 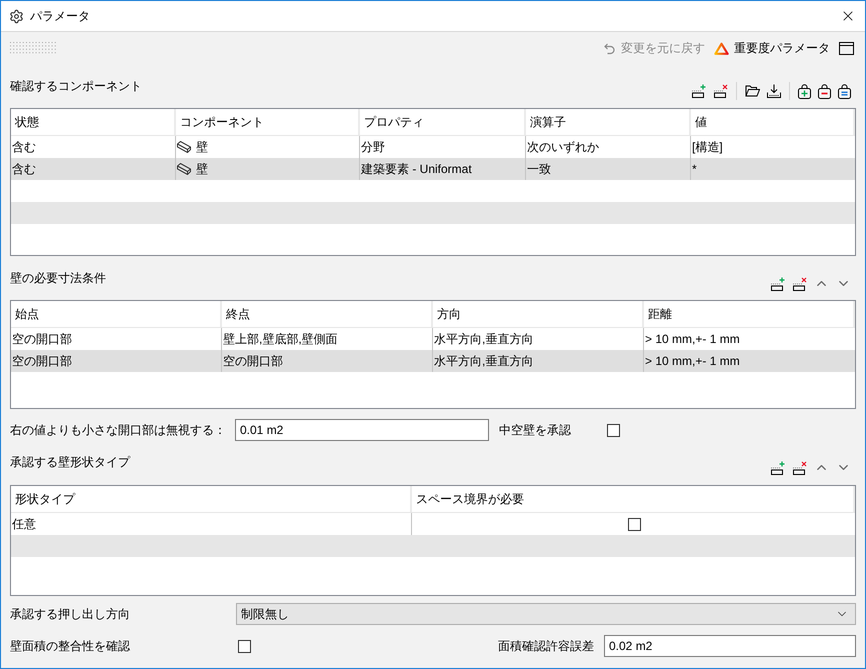 I want to click on field-label: 中空壁を承認, so click(x=535, y=430).